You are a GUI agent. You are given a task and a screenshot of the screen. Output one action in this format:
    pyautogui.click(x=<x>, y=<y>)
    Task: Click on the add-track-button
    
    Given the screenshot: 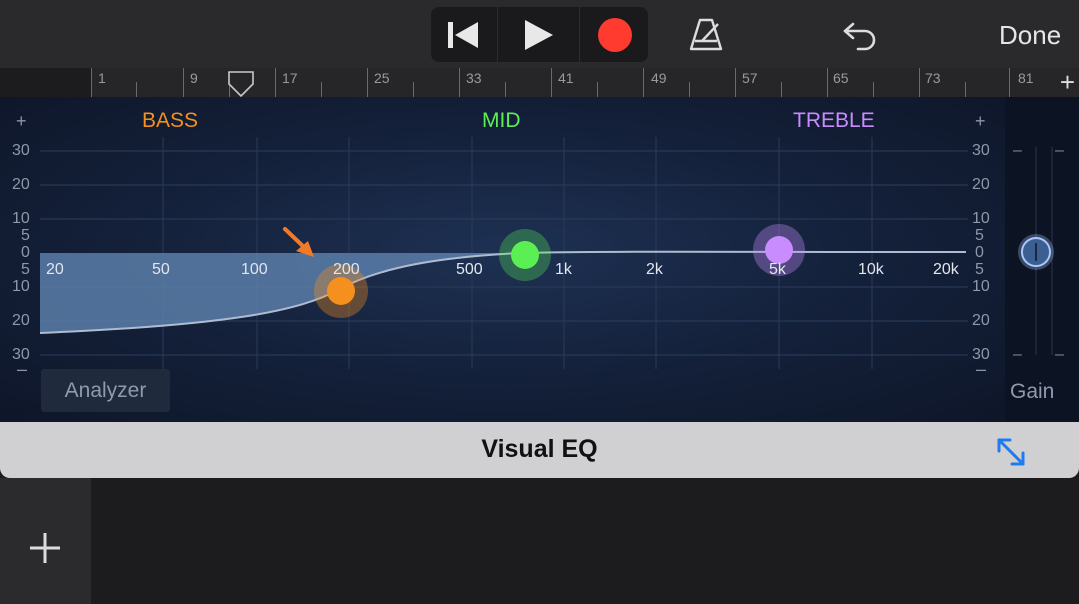 What is the action you would take?
    pyautogui.click(x=45, y=550)
    